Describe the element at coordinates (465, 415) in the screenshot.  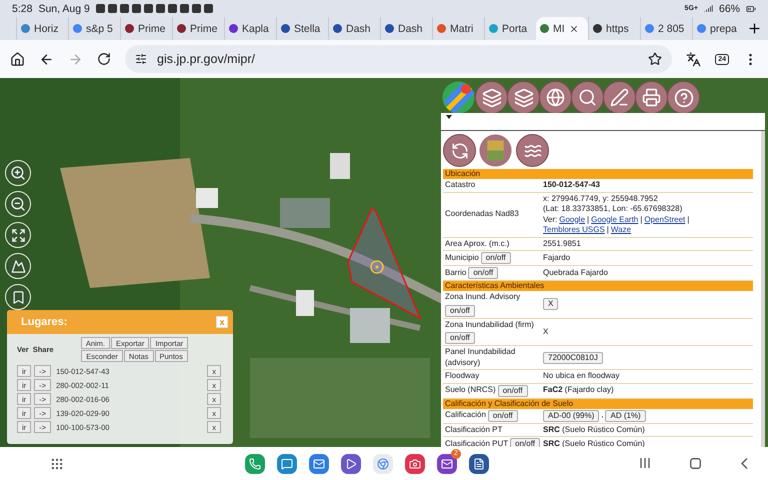
I see `field-label: Calificación` at that location.